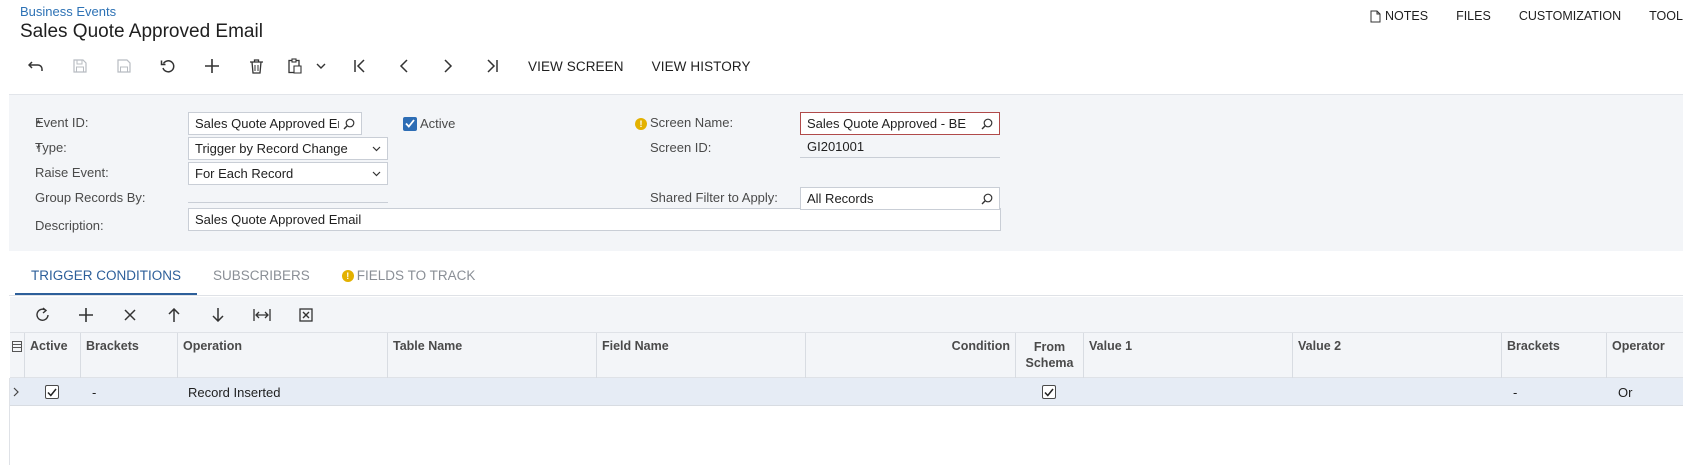 Image resolution: width=1683 pixels, height=465 pixels. I want to click on notes-label: NOTES, so click(1407, 16).